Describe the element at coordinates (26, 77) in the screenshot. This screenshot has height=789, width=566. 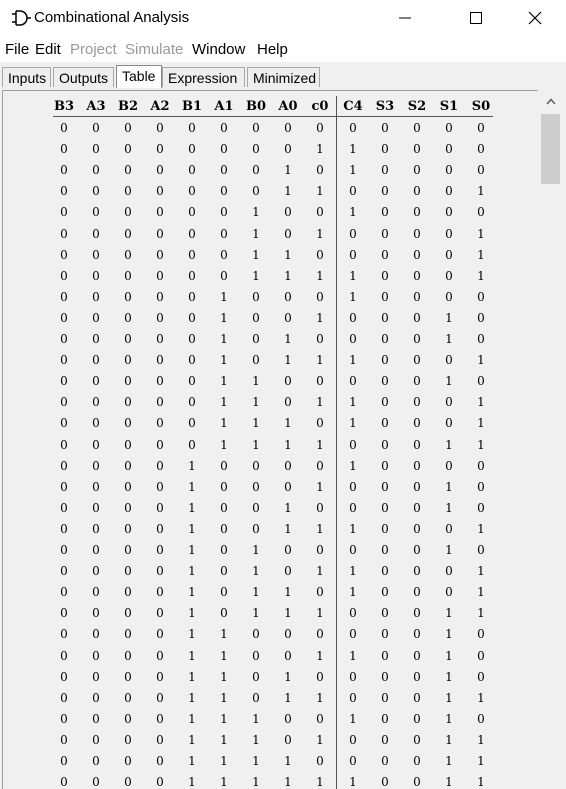
I see `tab-inputs: Inputs` at that location.